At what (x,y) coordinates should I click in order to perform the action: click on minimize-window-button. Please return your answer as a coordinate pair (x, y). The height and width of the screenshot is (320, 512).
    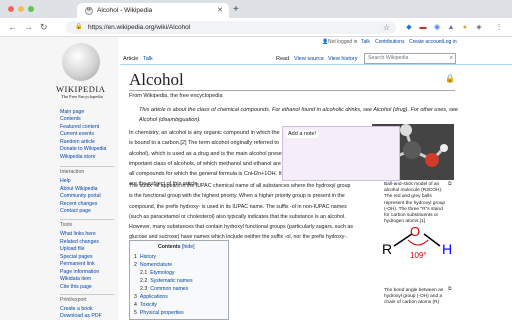
    Looking at the image, I should click on (21, 9).